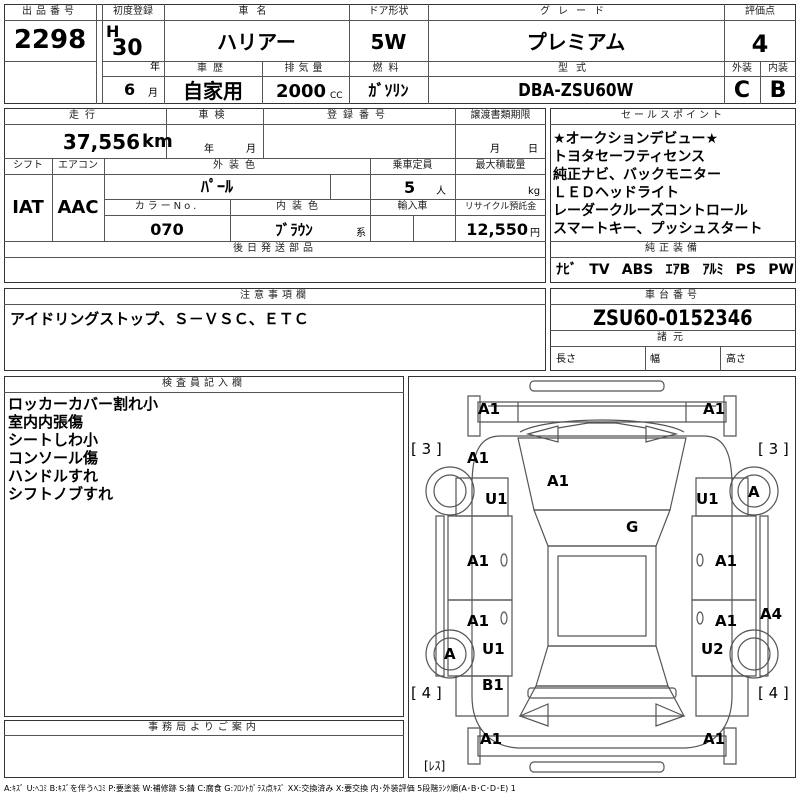  I want to click on fuel-value: ｶﾞｿﾘﾝ, so click(388, 90).